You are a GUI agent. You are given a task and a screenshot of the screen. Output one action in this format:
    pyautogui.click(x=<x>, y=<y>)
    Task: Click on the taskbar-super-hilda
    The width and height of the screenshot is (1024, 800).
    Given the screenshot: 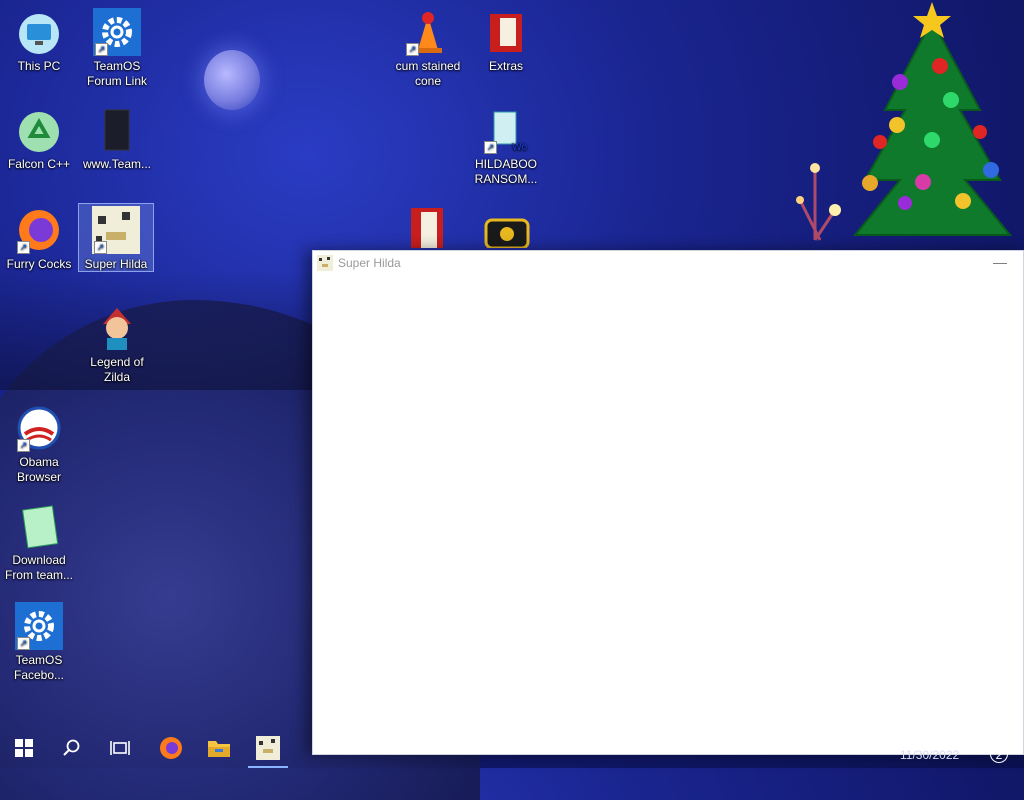 What is the action you would take?
    pyautogui.click(x=268, y=748)
    